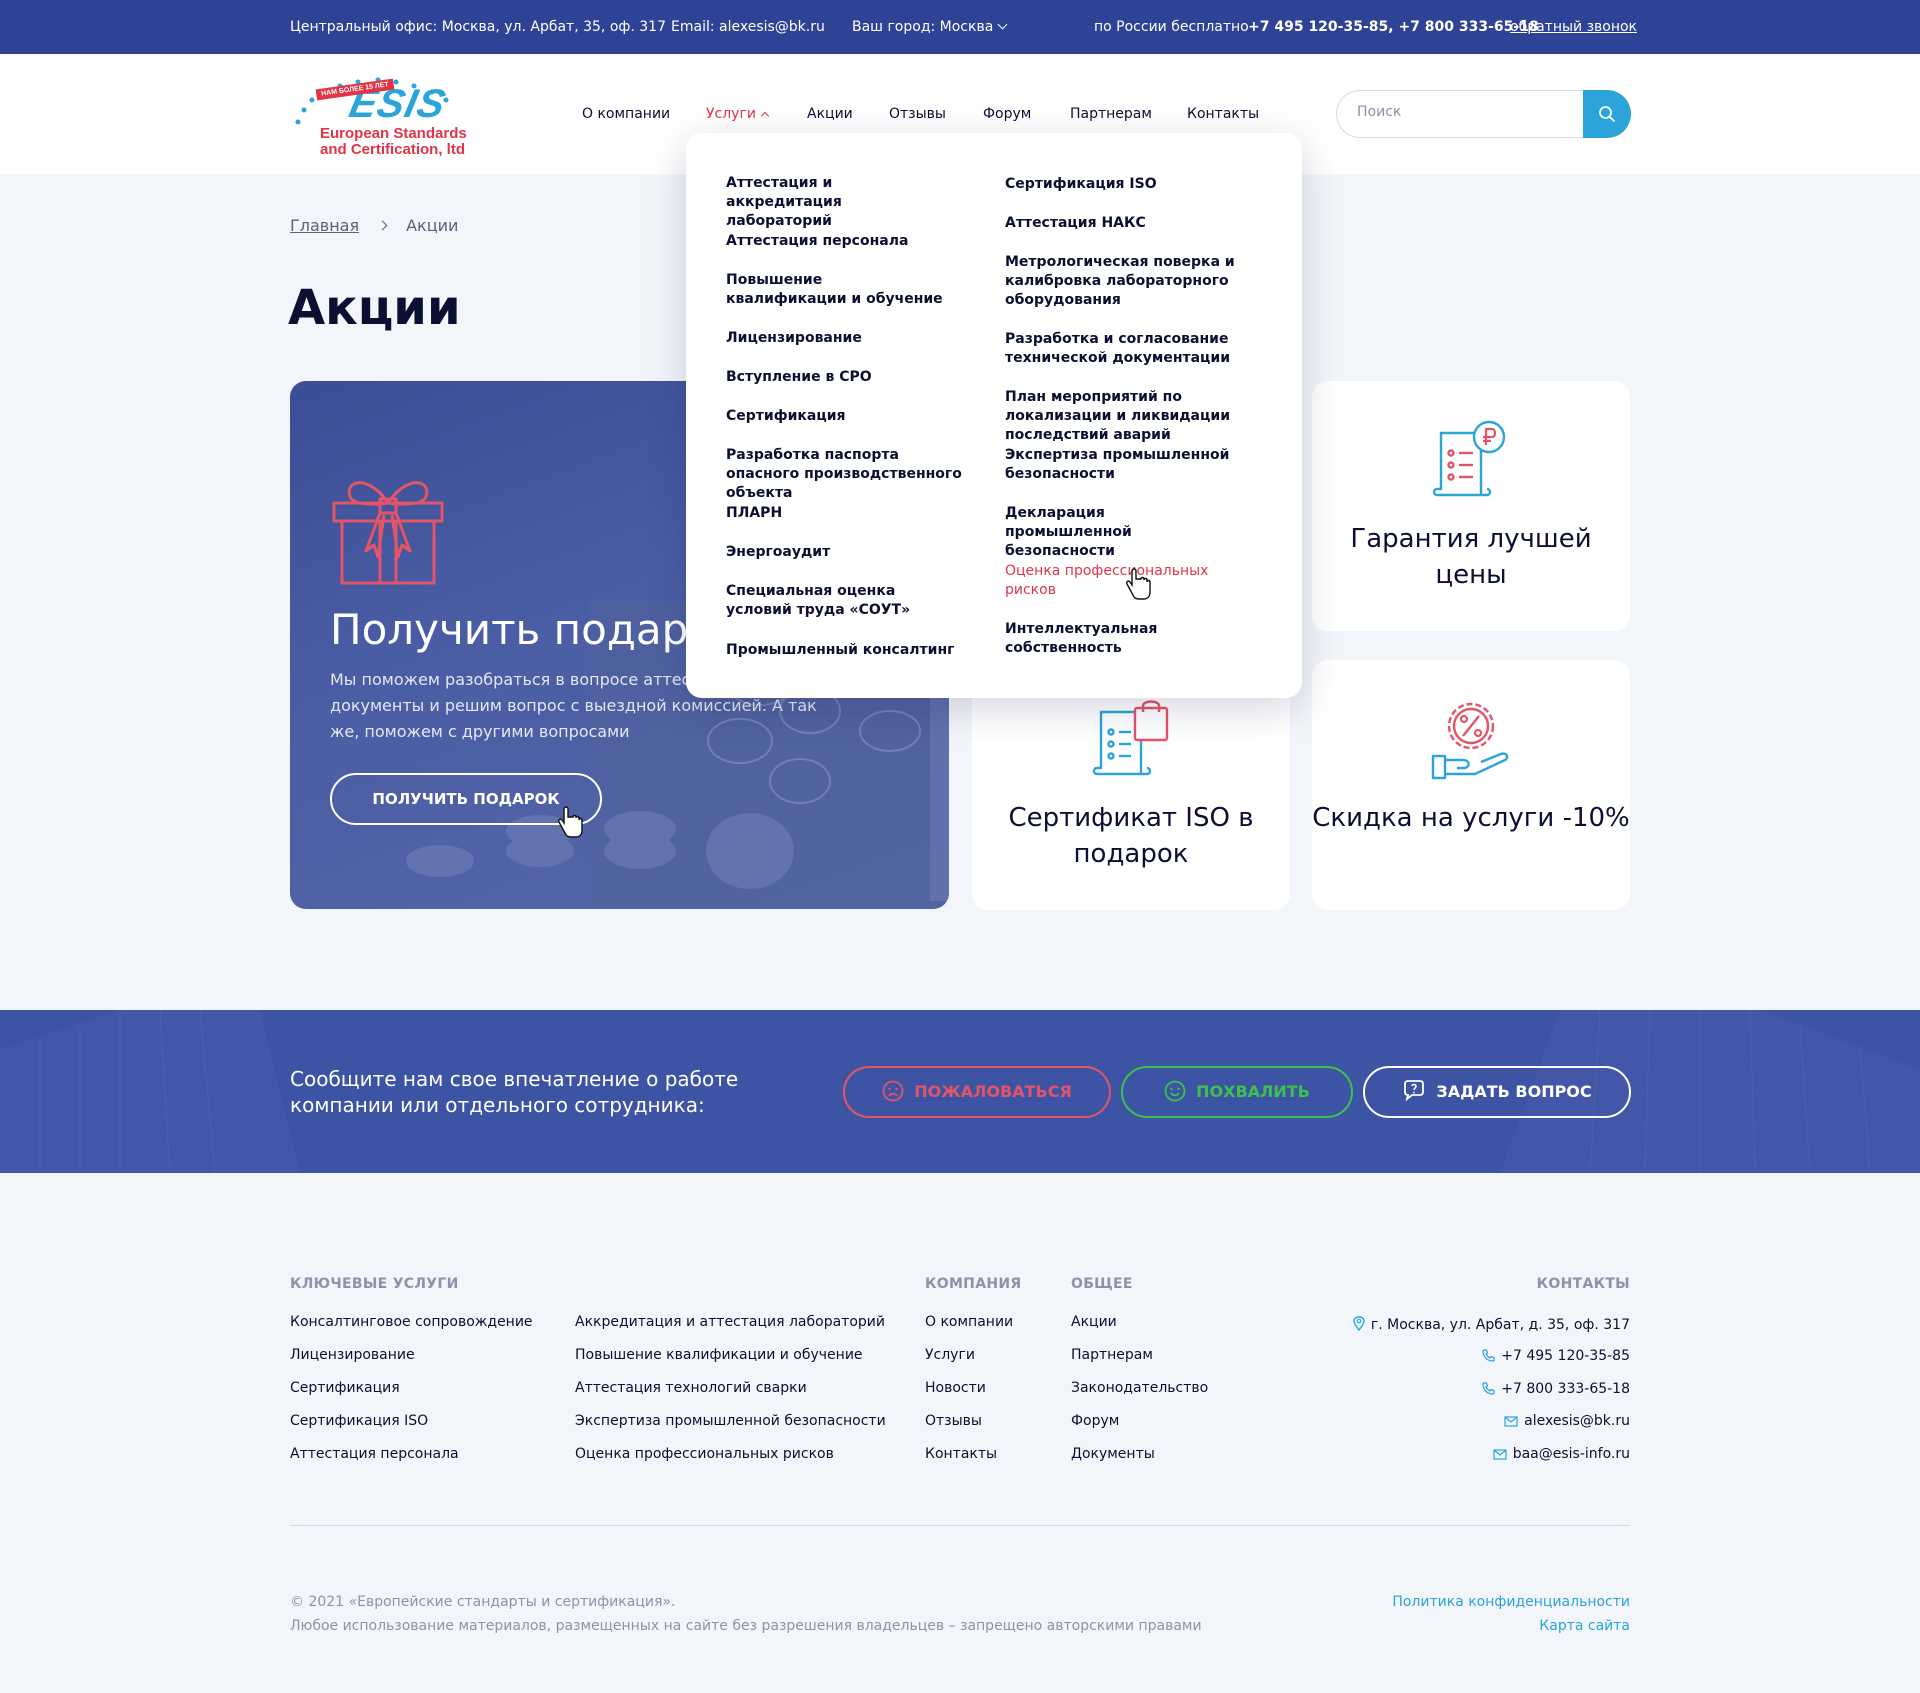 The width and height of the screenshot is (1920, 1693). I want to click on footer-link: Отзывы, so click(953, 1421).